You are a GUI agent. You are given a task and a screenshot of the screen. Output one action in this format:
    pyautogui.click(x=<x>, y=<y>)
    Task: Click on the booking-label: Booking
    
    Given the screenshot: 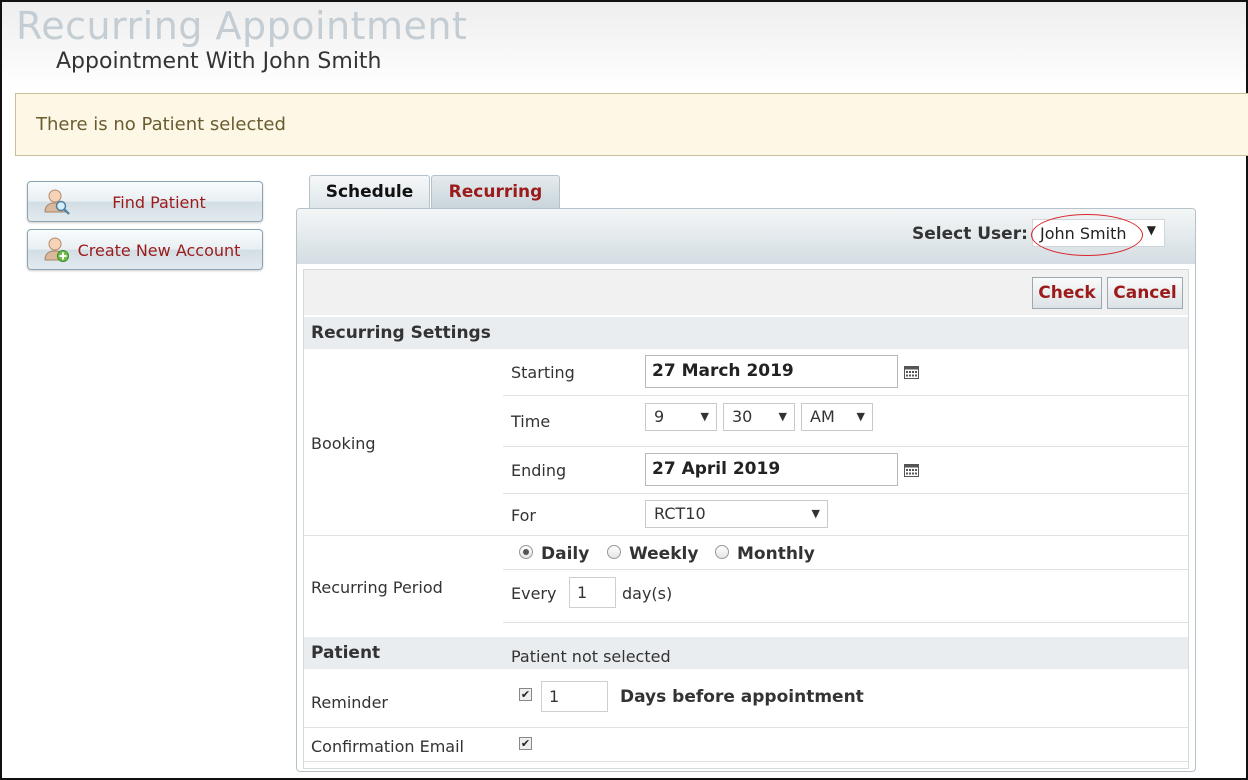 What is the action you would take?
    pyautogui.click(x=343, y=443)
    